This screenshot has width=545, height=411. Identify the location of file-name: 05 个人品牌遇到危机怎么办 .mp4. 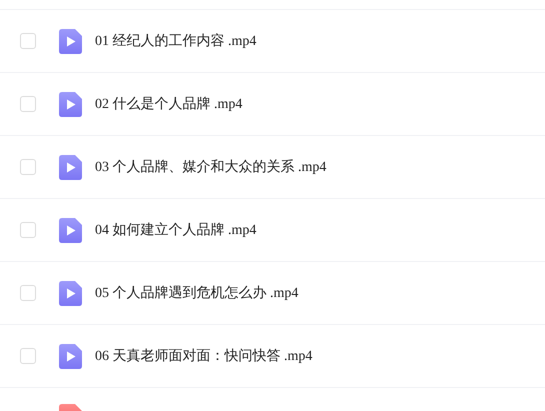
(196, 293).